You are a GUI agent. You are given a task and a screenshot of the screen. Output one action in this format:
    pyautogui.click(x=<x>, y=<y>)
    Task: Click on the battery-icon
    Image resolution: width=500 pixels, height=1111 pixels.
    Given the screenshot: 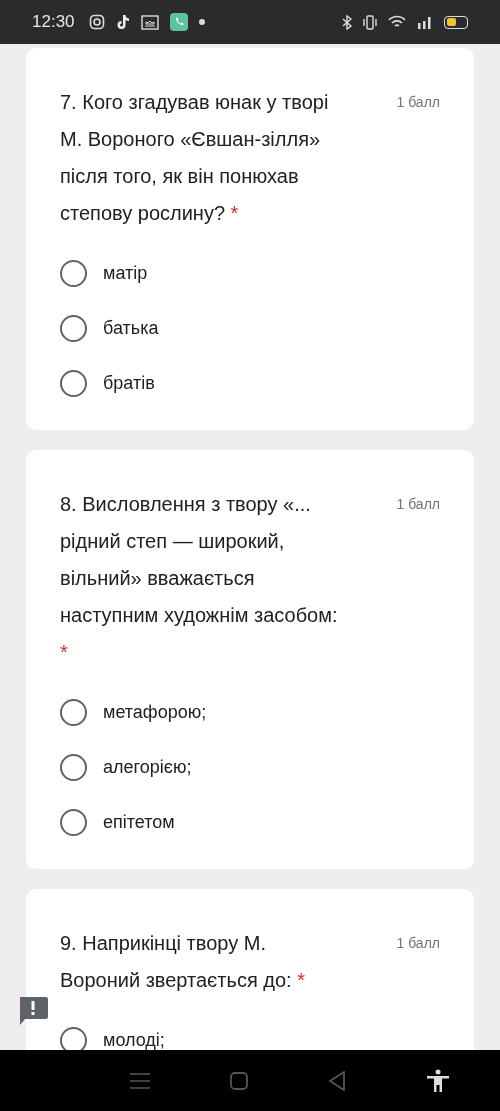 What is the action you would take?
    pyautogui.click(x=456, y=22)
    